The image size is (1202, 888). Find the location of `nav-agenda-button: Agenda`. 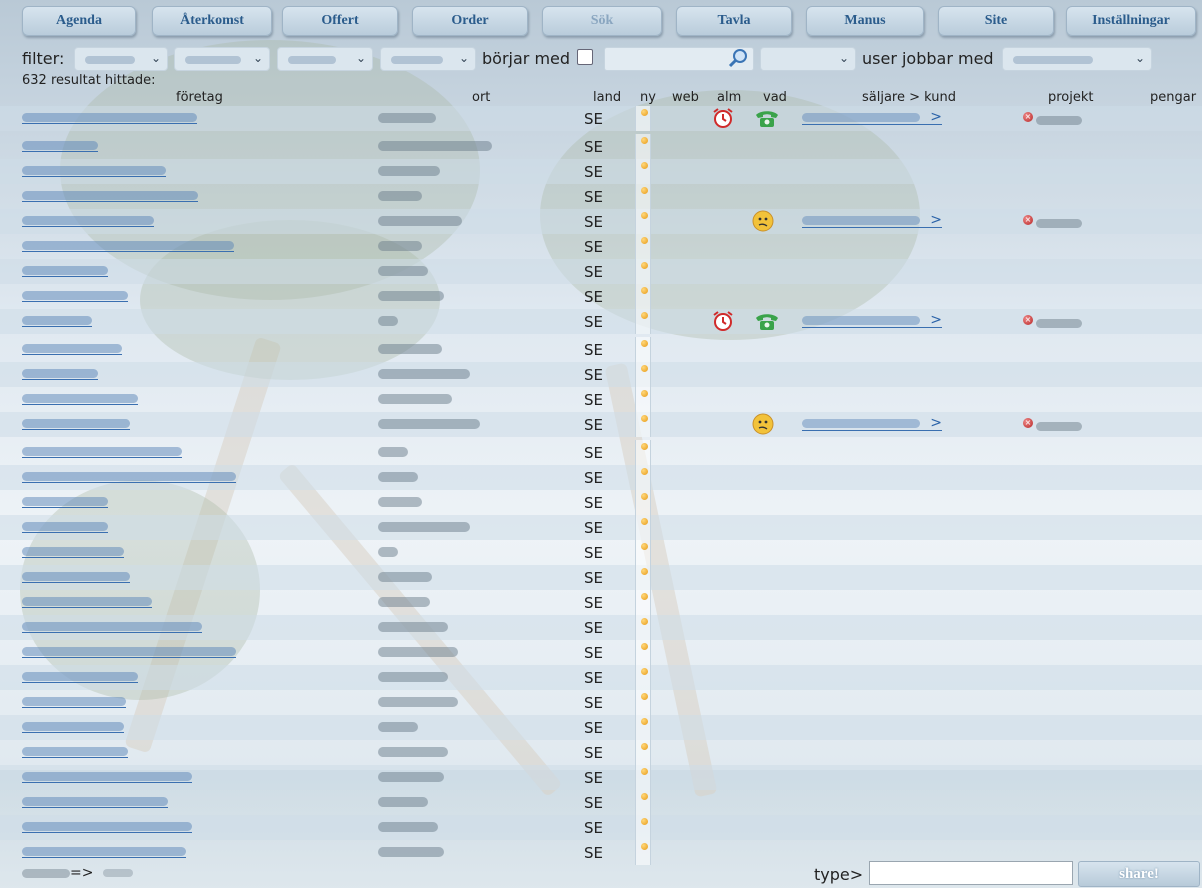

nav-agenda-button: Agenda is located at coordinates (79, 21).